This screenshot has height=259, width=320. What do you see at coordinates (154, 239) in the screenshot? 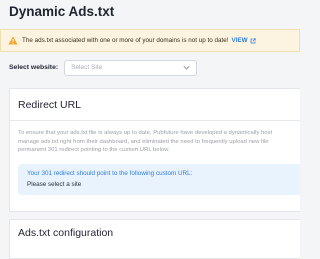
I see `ads-txt-configuration-card: Ads.txt configuration` at bounding box center [154, 239].